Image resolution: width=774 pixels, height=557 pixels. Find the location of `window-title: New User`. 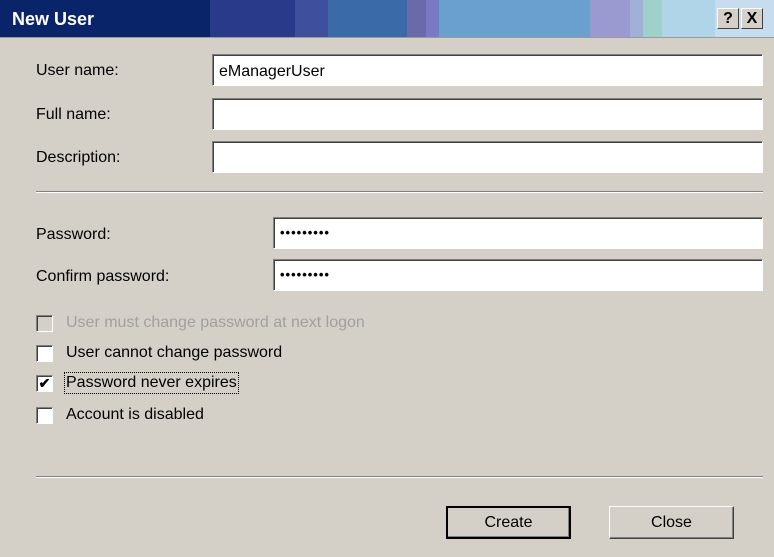

window-title: New User is located at coordinates (53, 19).